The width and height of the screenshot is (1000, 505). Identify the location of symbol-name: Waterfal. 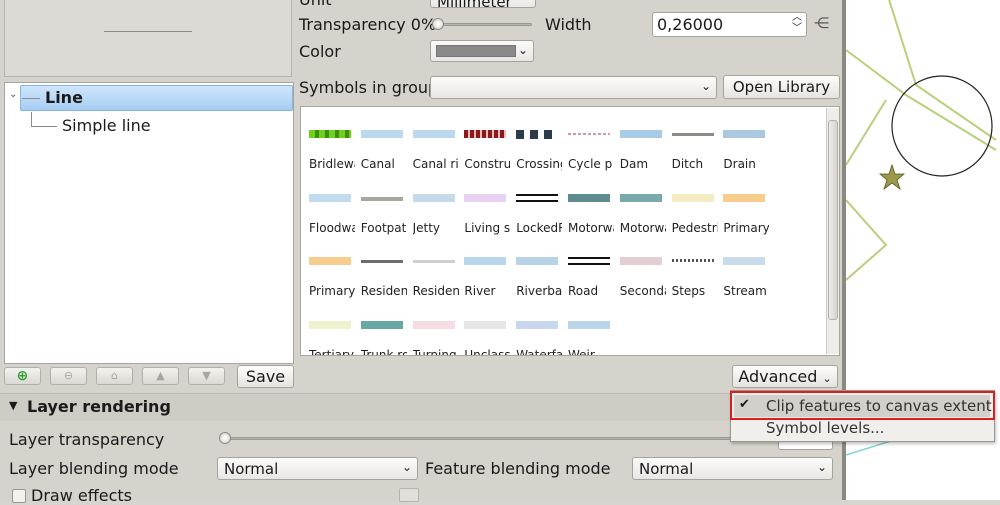
(539, 351).